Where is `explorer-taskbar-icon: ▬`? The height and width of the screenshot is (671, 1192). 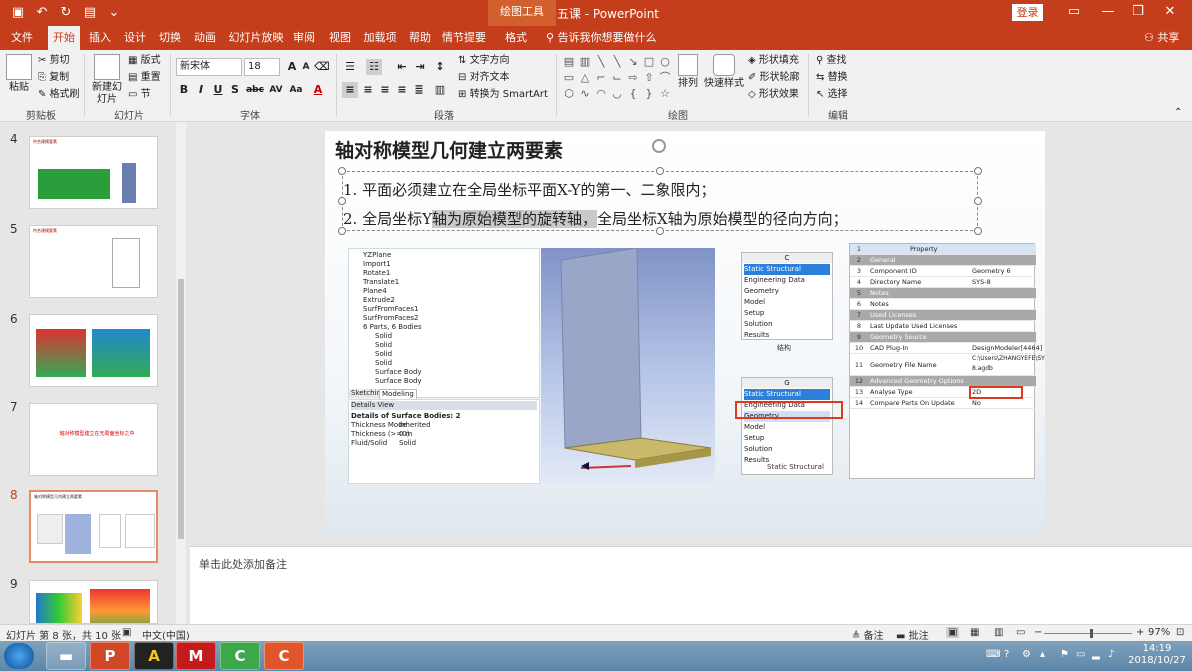 explorer-taskbar-icon: ▬ is located at coordinates (66, 656).